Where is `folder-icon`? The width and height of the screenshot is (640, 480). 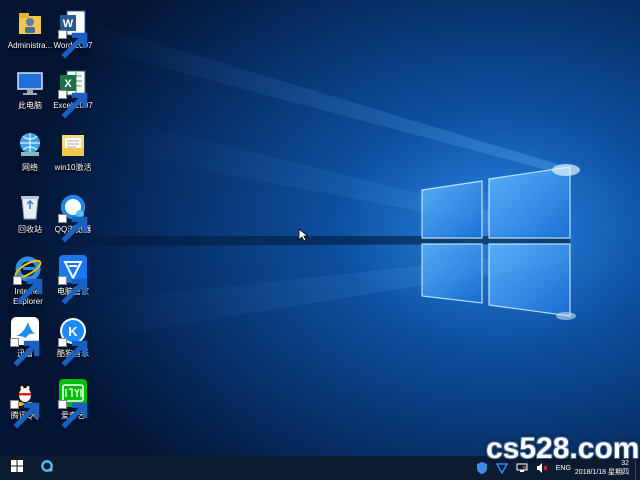 folder-icon is located at coordinates (73, 145).